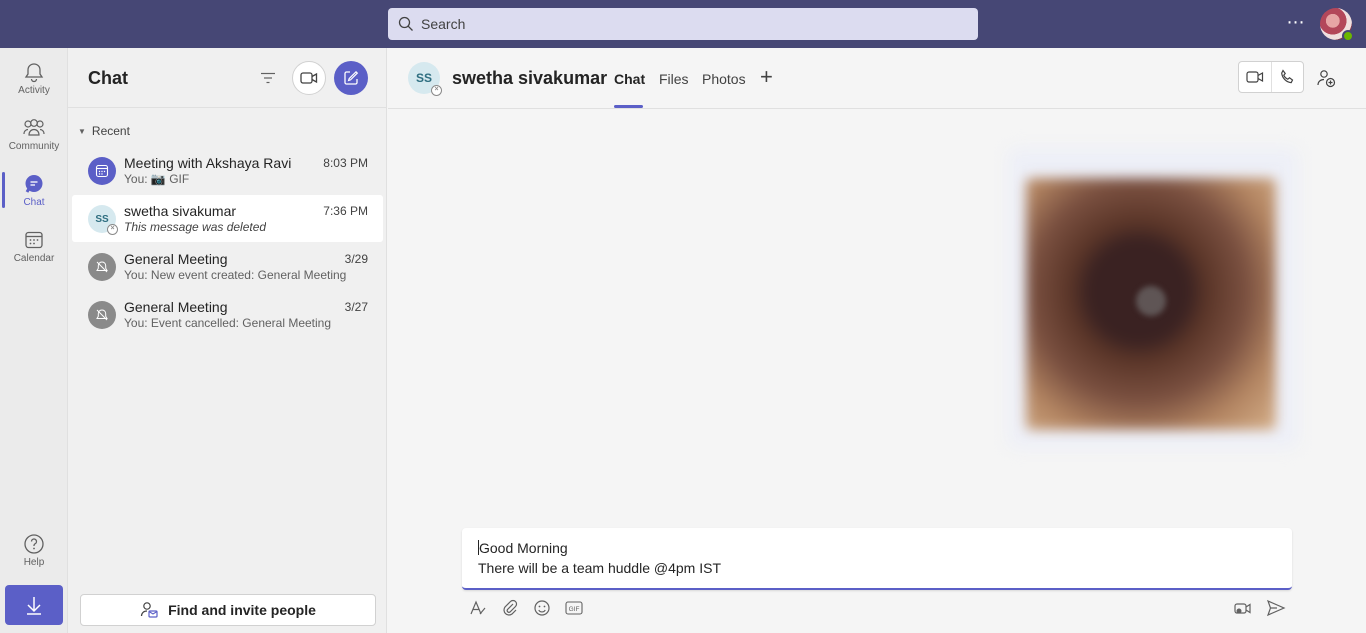 The height and width of the screenshot is (633, 1366). I want to click on caret-down-icon: ▼, so click(82, 131).